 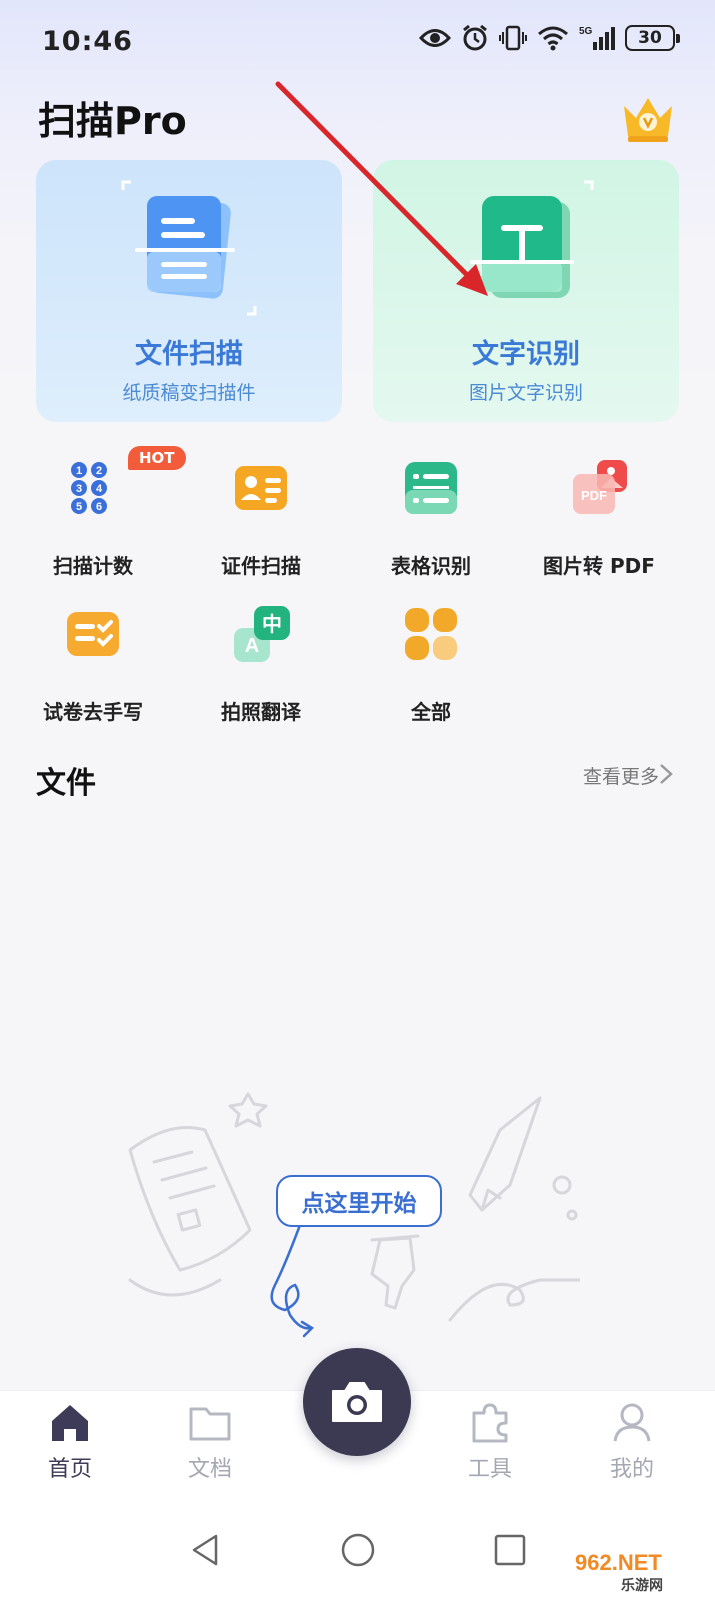 What do you see at coordinates (189, 248) in the screenshot?
I see `document-scan-icon` at bounding box center [189, 248].